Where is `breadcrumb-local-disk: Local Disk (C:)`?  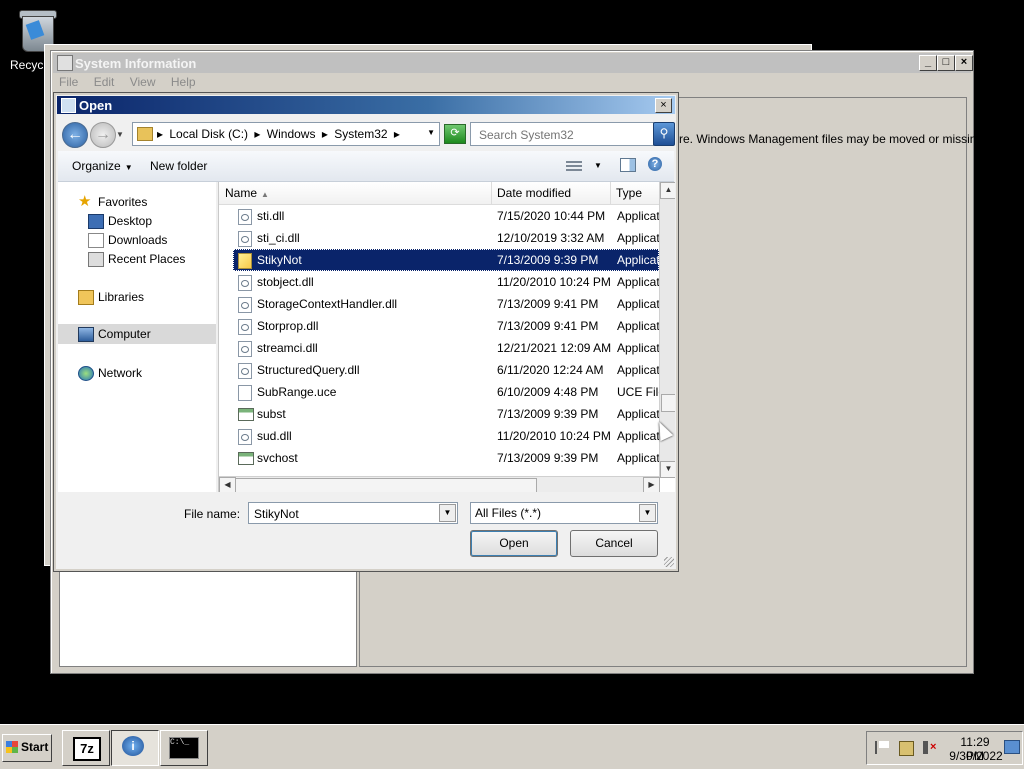
breadcrumb-local-disk: Local Disk (C:) is located at coordinates (208, 134).